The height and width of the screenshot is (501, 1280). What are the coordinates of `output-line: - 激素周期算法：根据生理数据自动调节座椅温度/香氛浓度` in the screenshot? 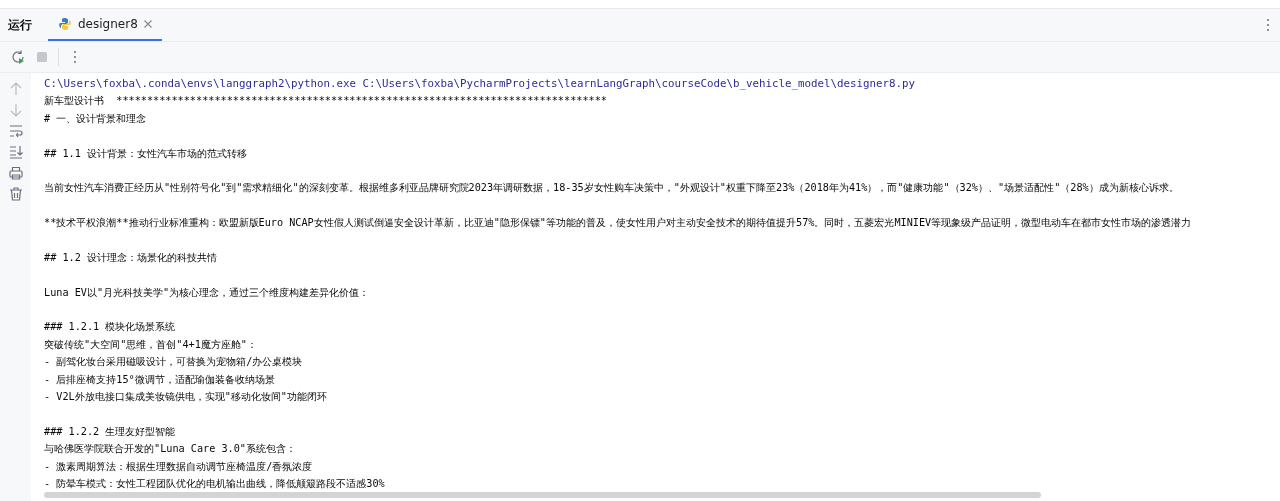 It's located at (179, 466).